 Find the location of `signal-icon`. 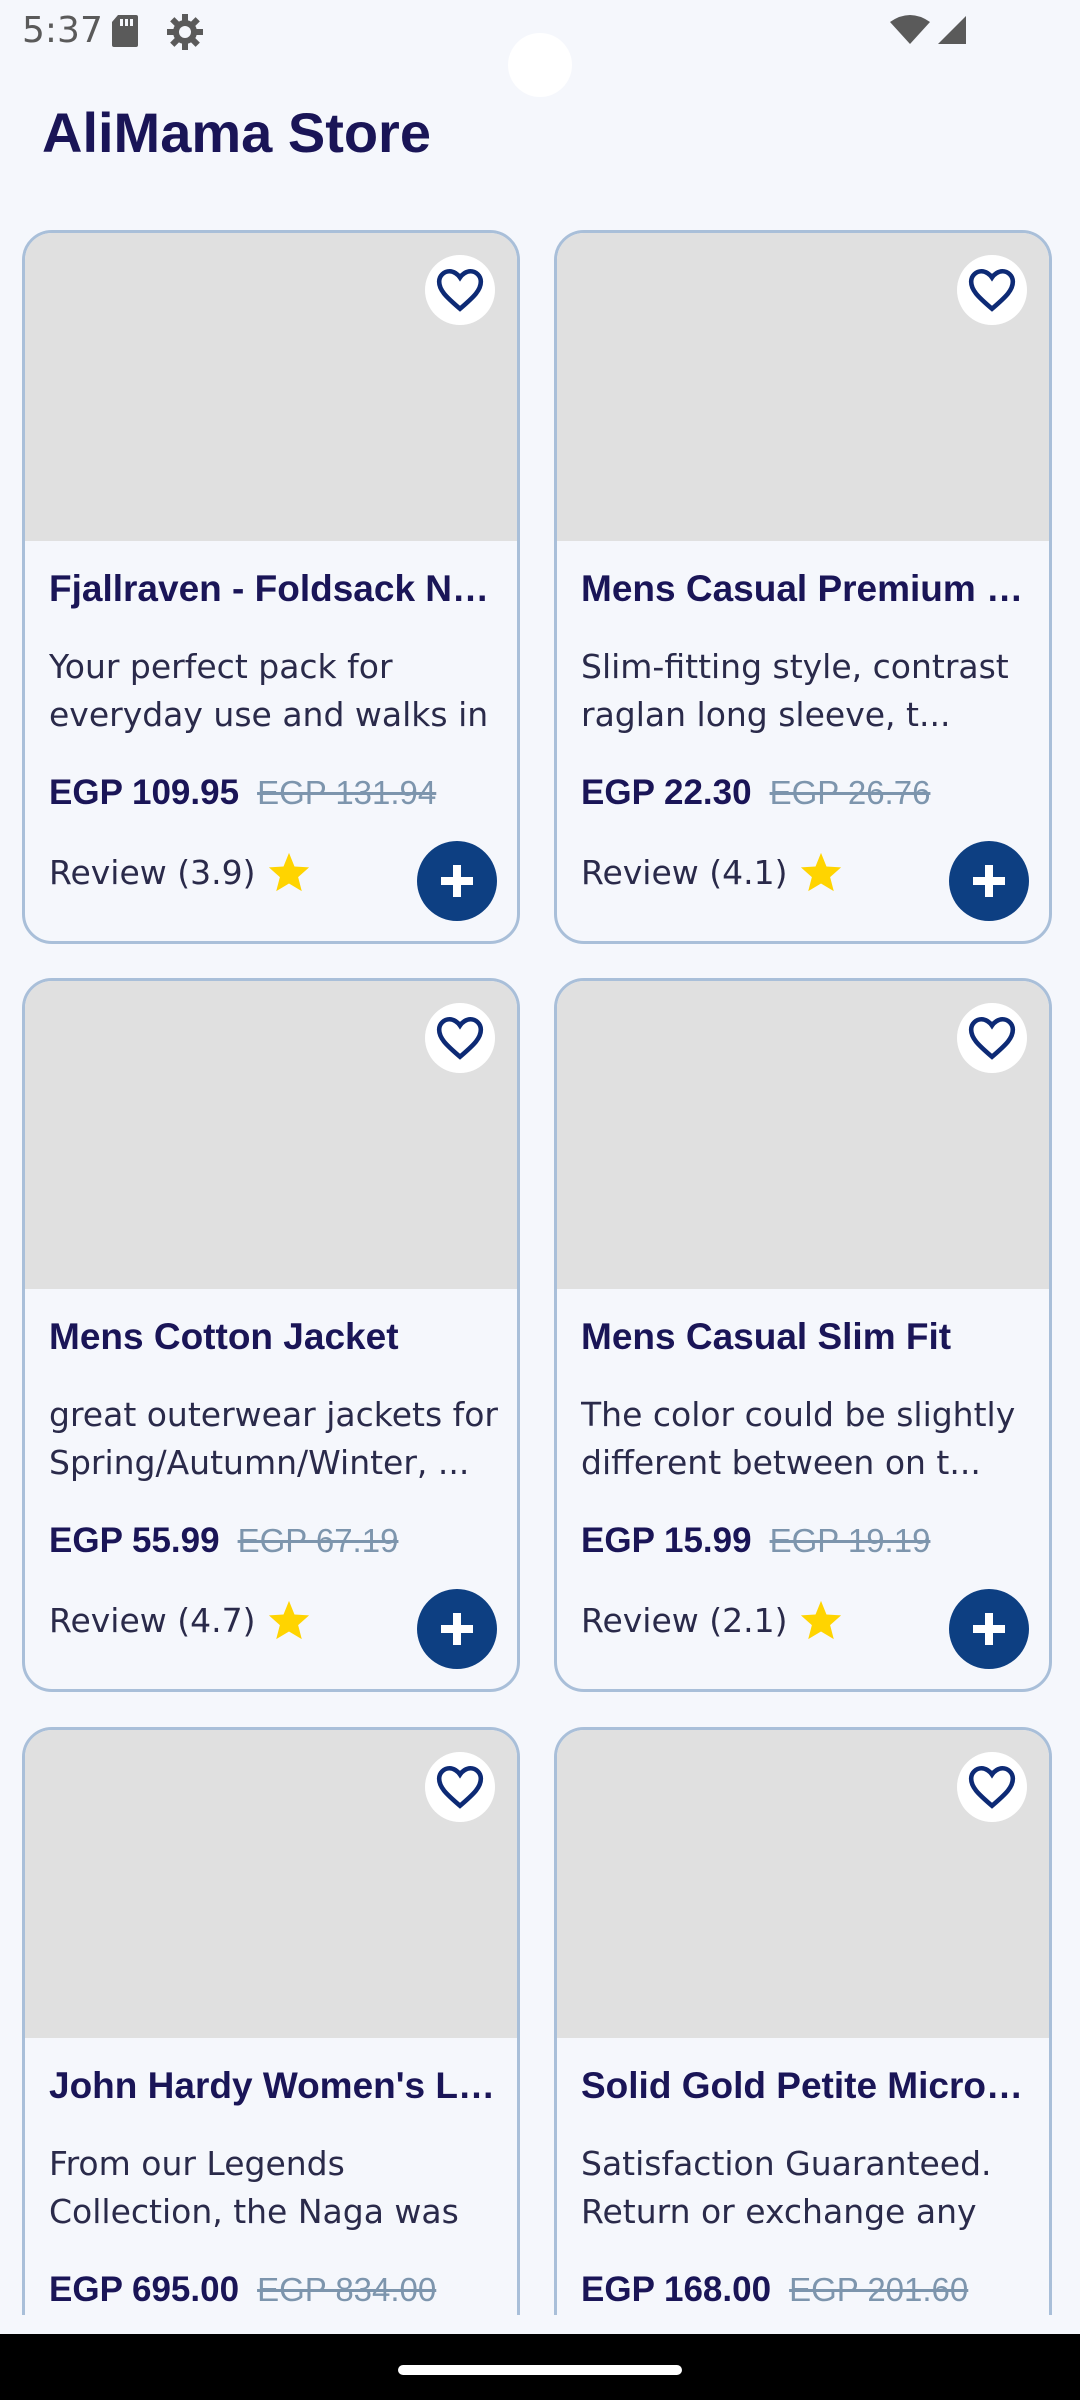

signal-icon is located at coordinates (952, 32).